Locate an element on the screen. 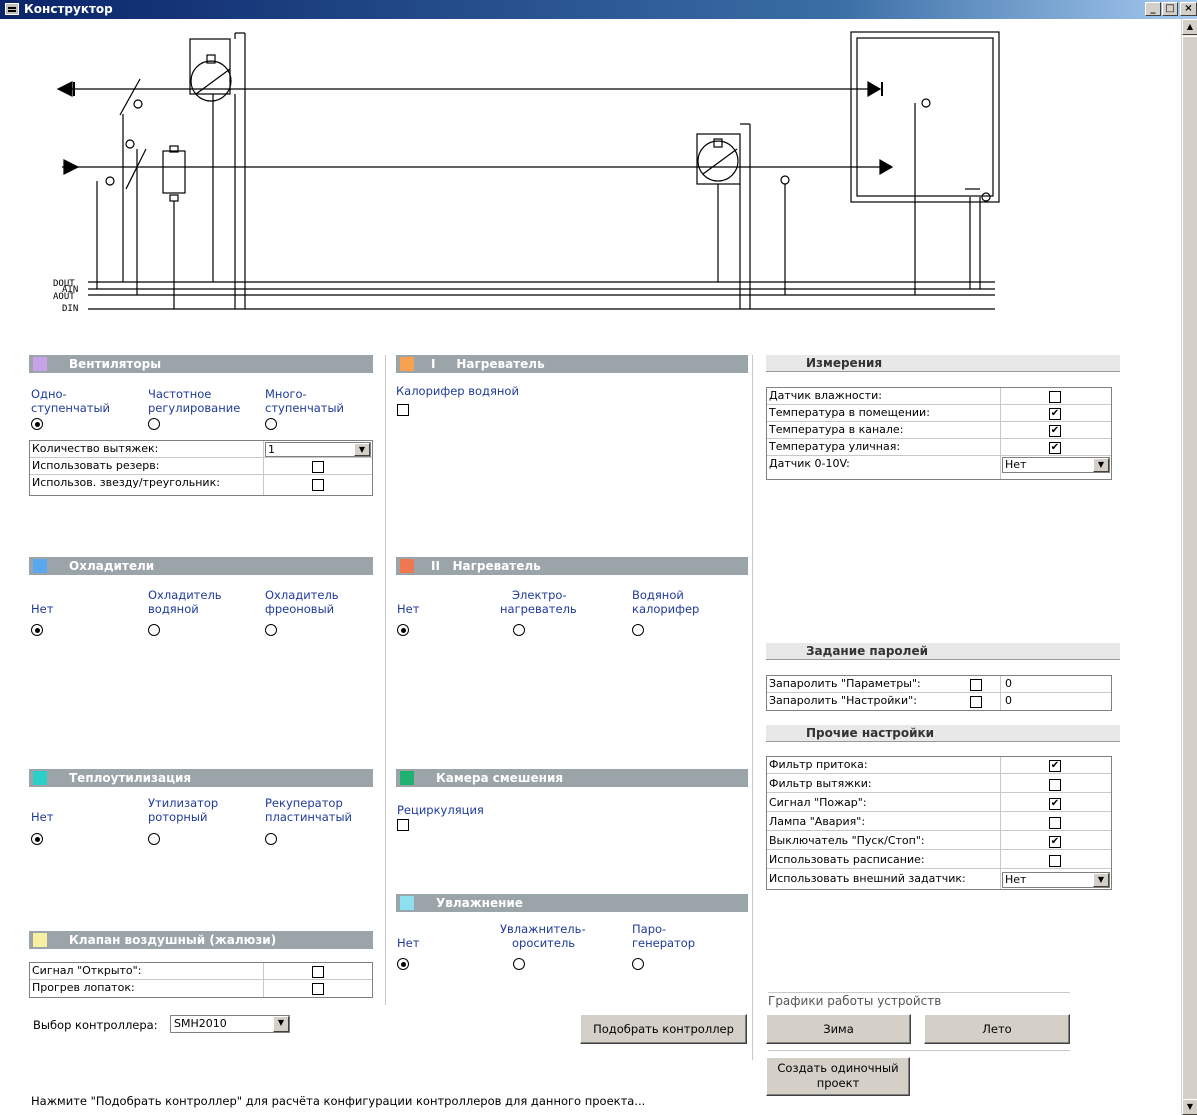 This screenshot has width=1197, height=1115. sensor-0-10v-select: Нет ▼ is located at coordinates (1056, 465).